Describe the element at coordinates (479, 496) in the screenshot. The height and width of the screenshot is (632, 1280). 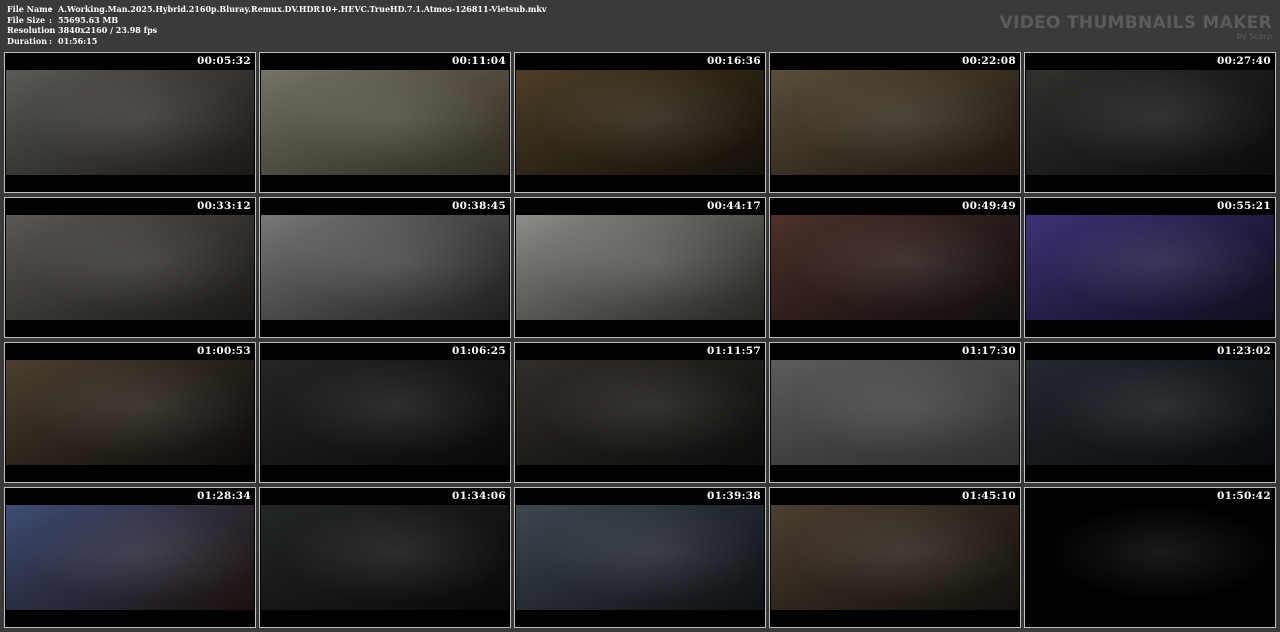
I see `thumbnail-timestamp: 01:34:06` at that location.